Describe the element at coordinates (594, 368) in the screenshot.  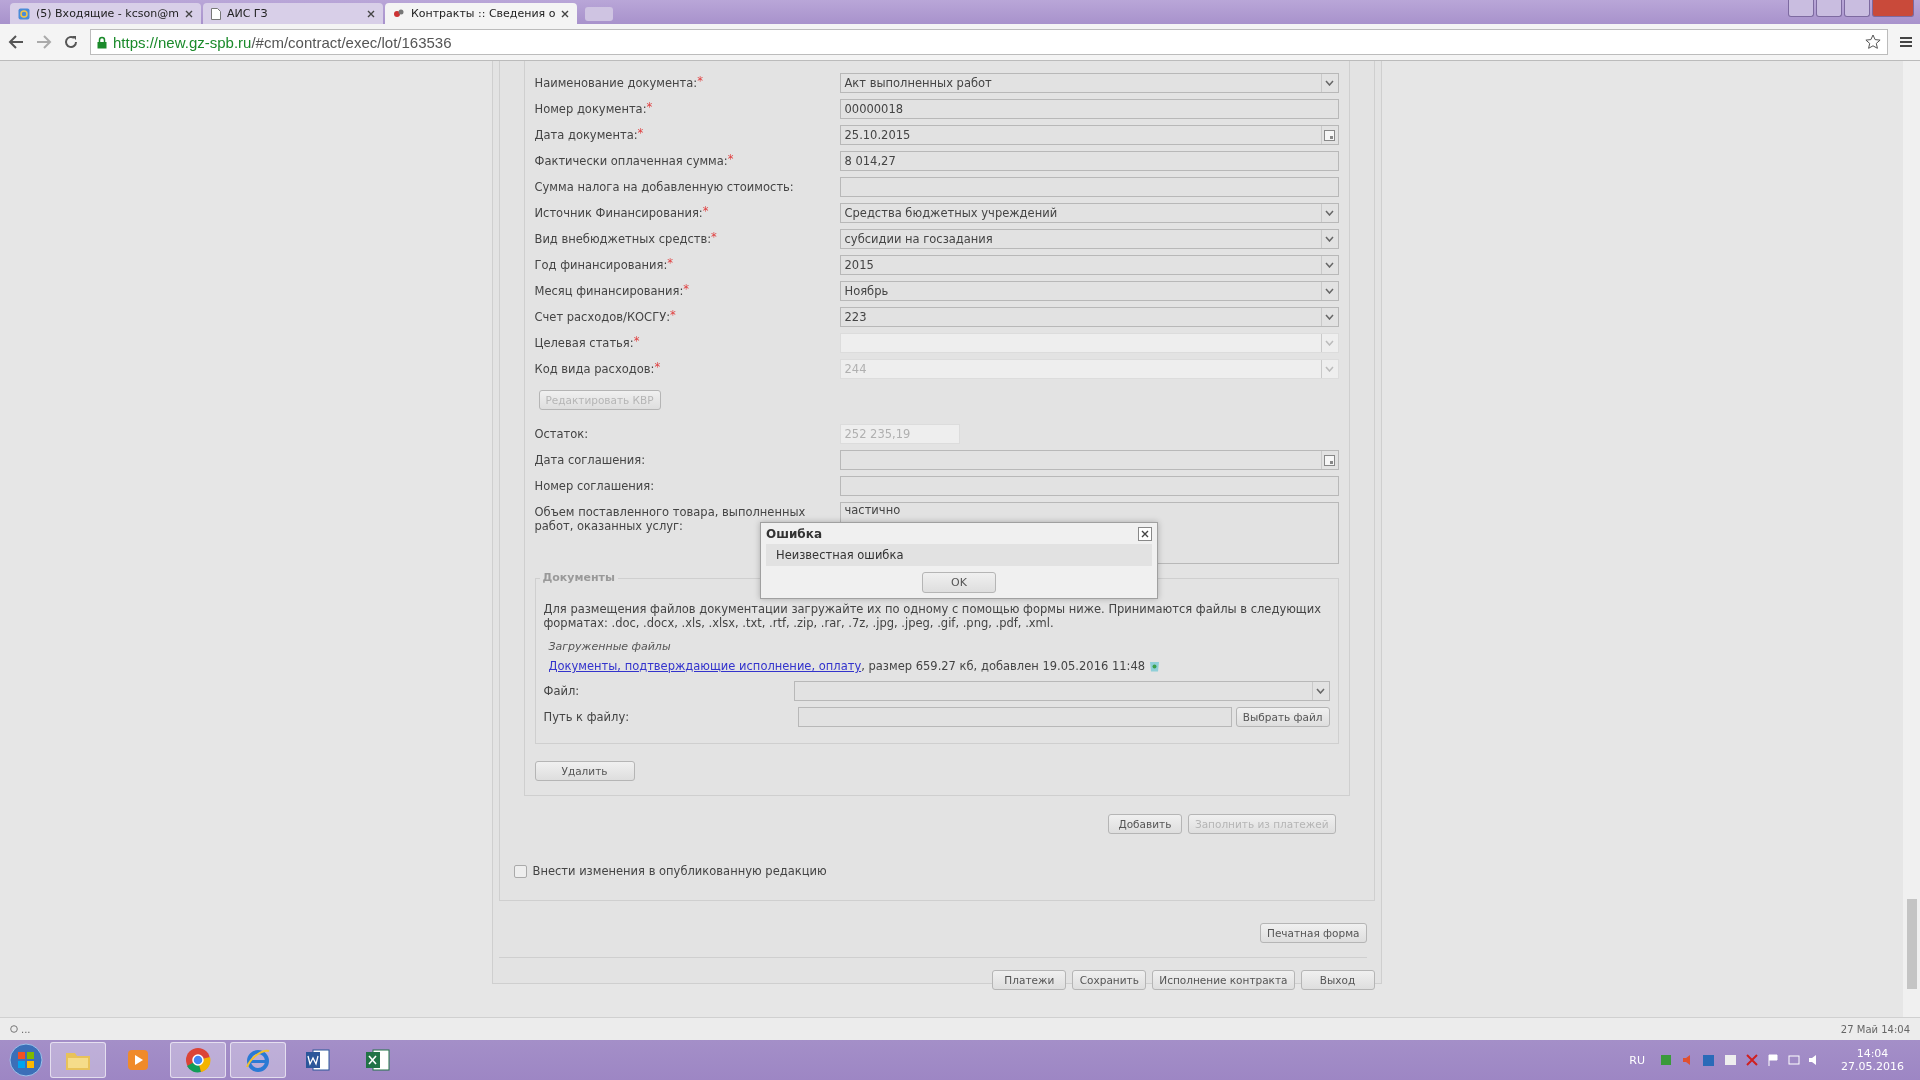
I see `field-label: Код вида расходов:` at that location.